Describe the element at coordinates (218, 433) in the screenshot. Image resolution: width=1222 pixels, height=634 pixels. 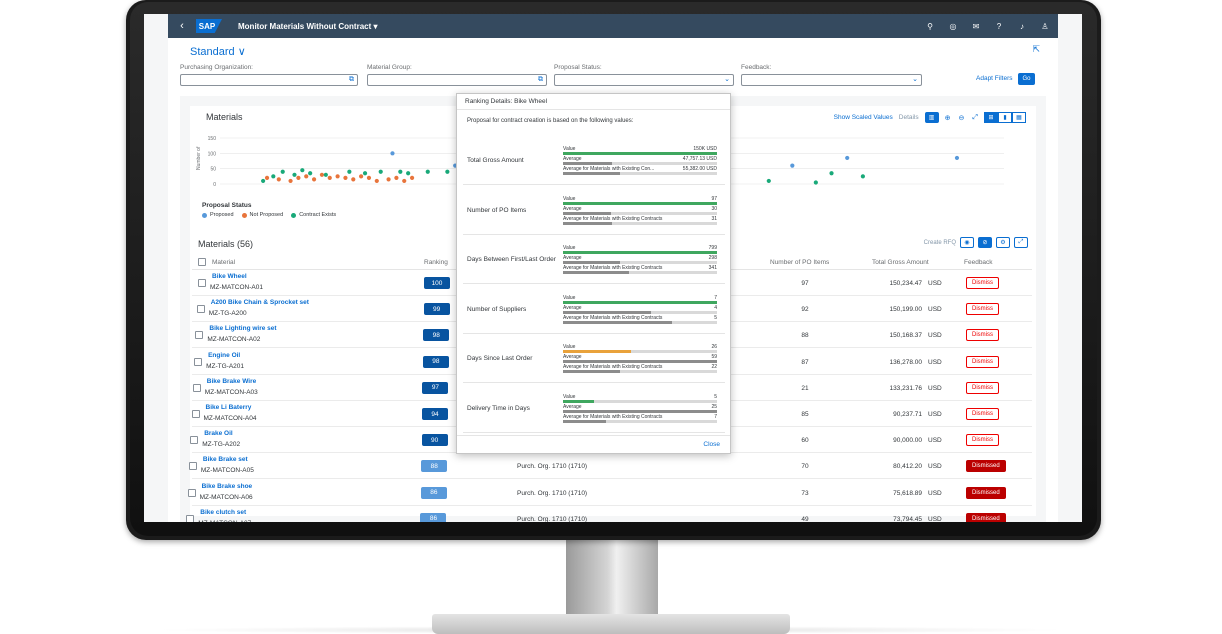
I see `material-link: Brake Oil` at that location.